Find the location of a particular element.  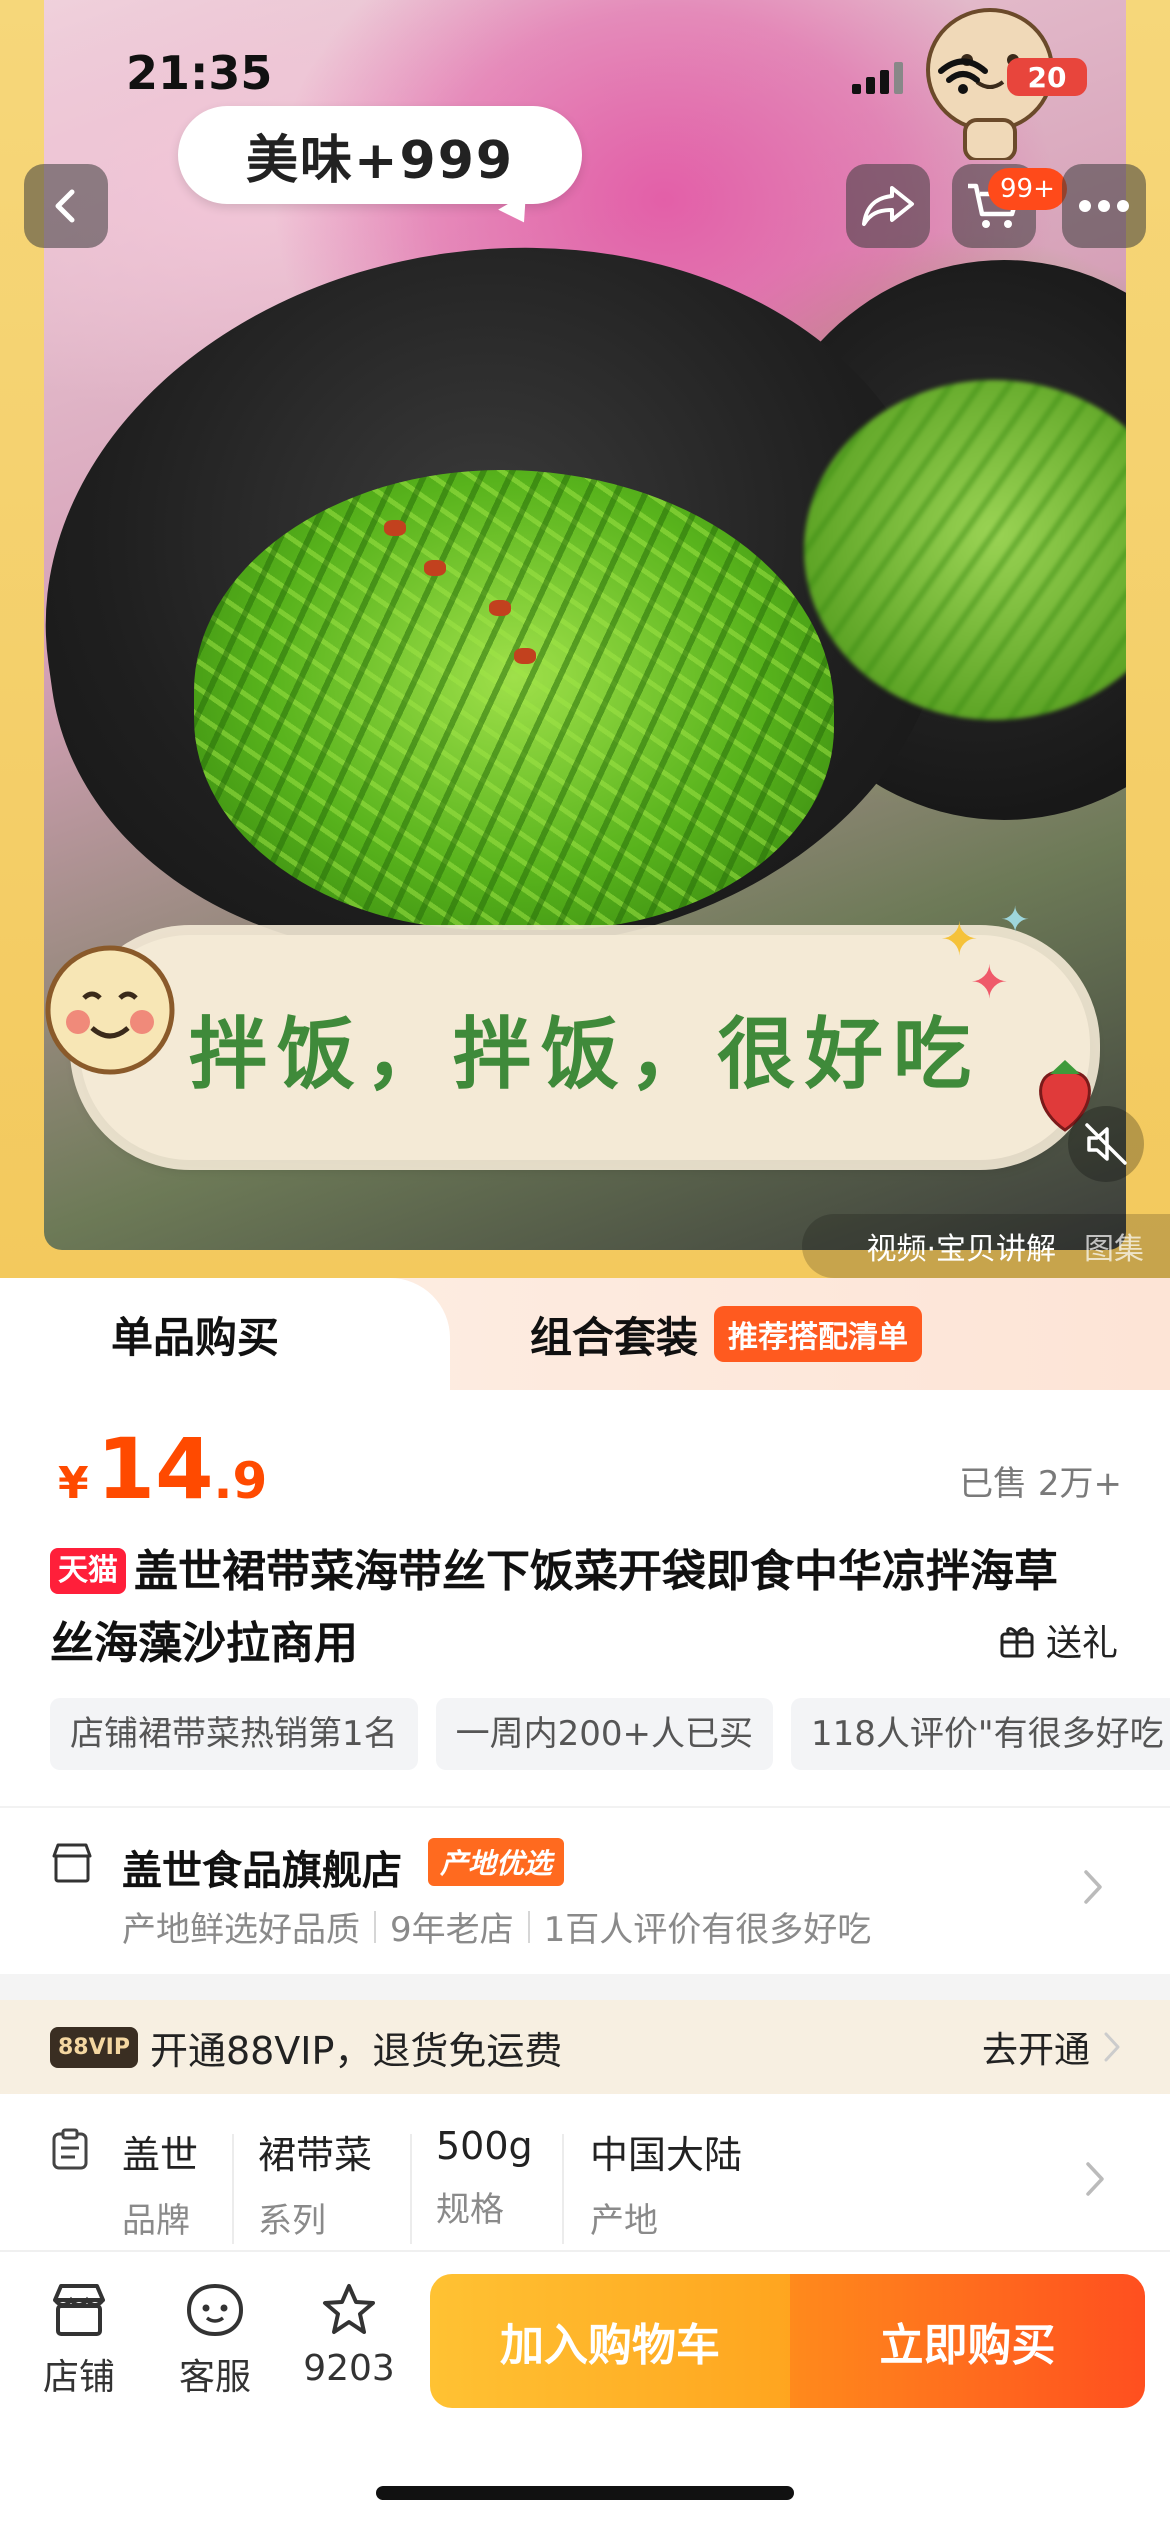

store-shortcut: 店铺 is located at coordinates (79, 2341).